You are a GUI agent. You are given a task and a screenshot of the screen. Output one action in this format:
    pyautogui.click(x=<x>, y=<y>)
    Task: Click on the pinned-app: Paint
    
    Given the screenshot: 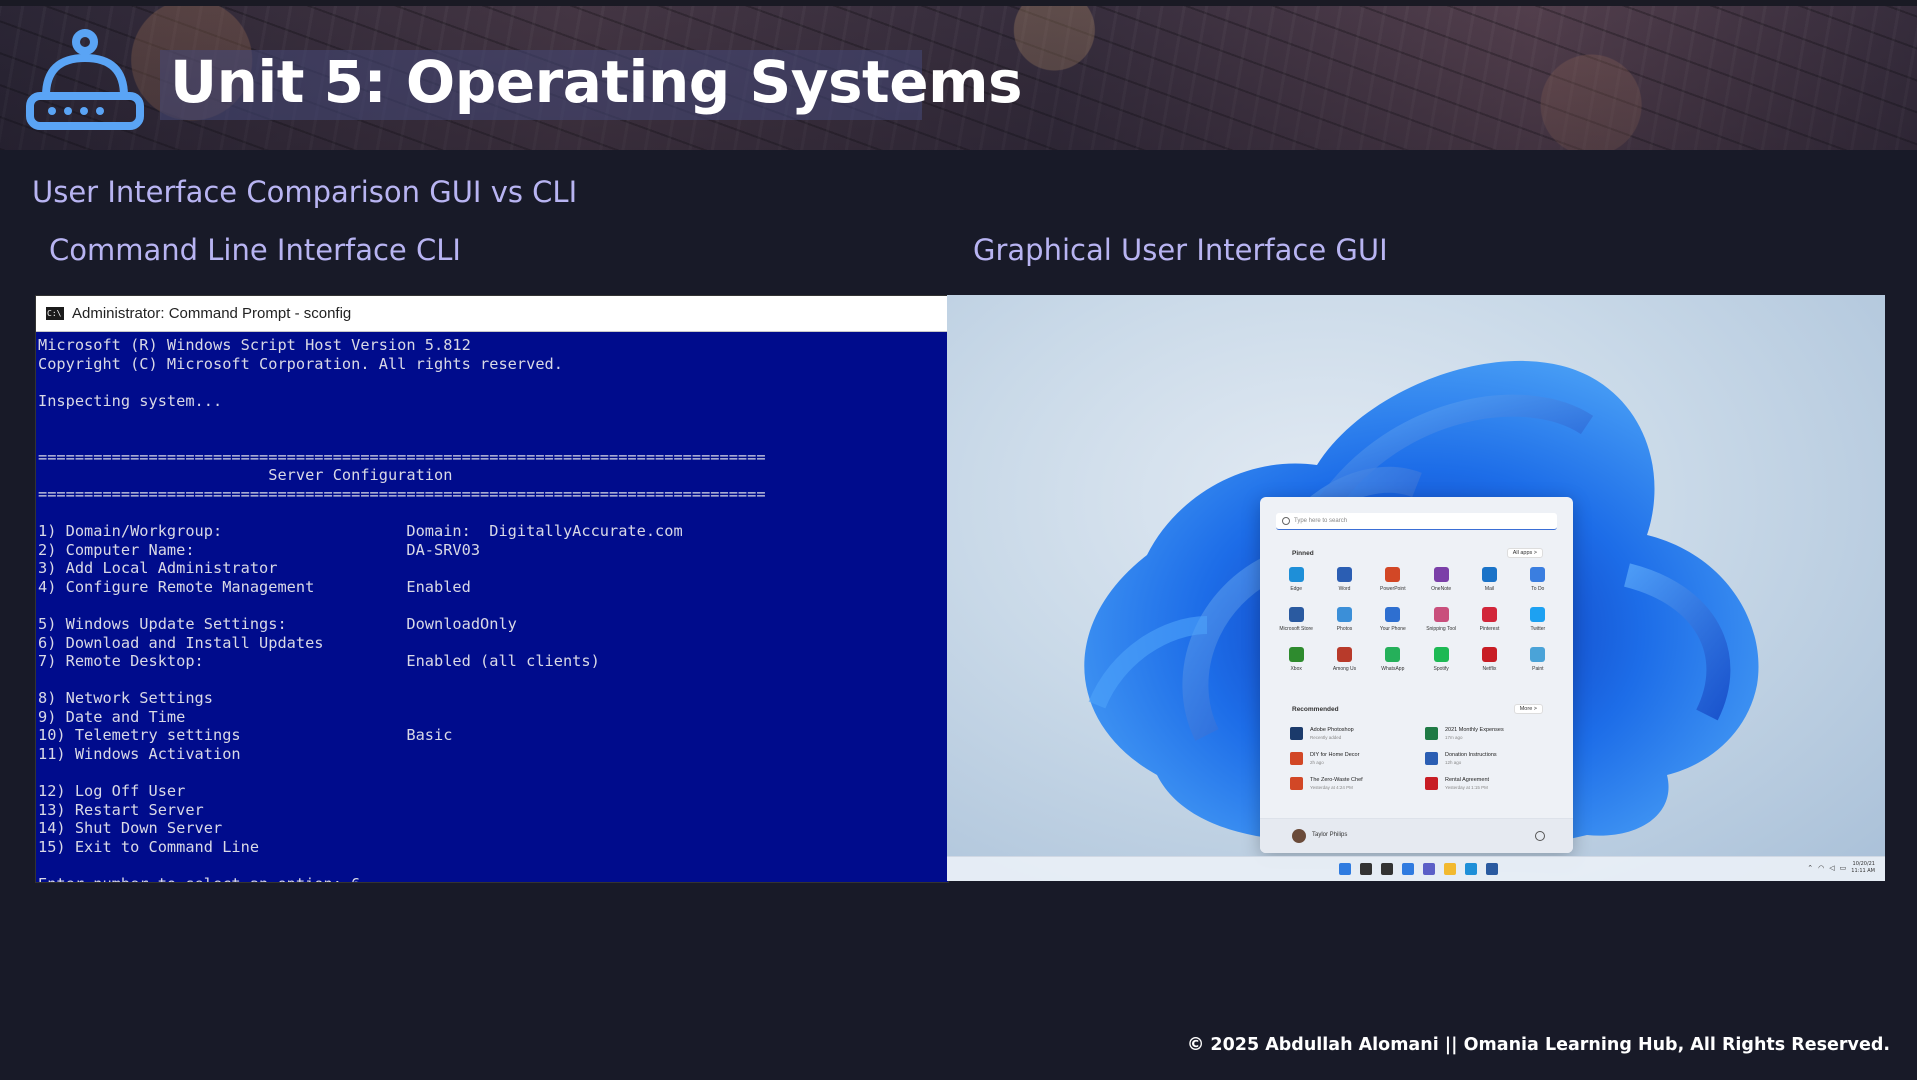 What is the action you would take?
    pyautogui.click(x=1538, y=659)
    